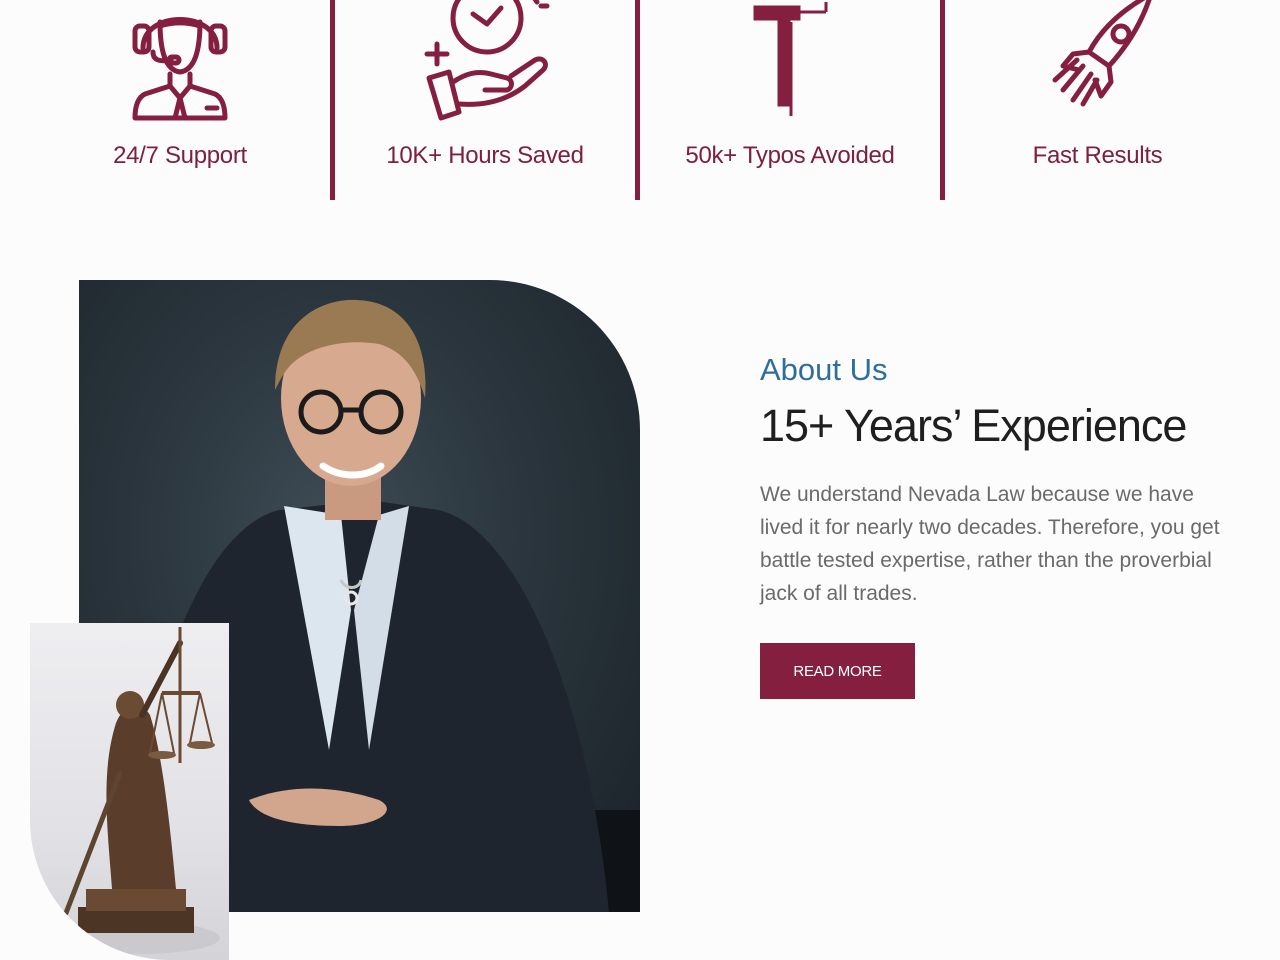 The height and width of the screenshot is (960, 1280). I want to click on stat-hours: 10K+ Hours Saved, so click(485, 100).